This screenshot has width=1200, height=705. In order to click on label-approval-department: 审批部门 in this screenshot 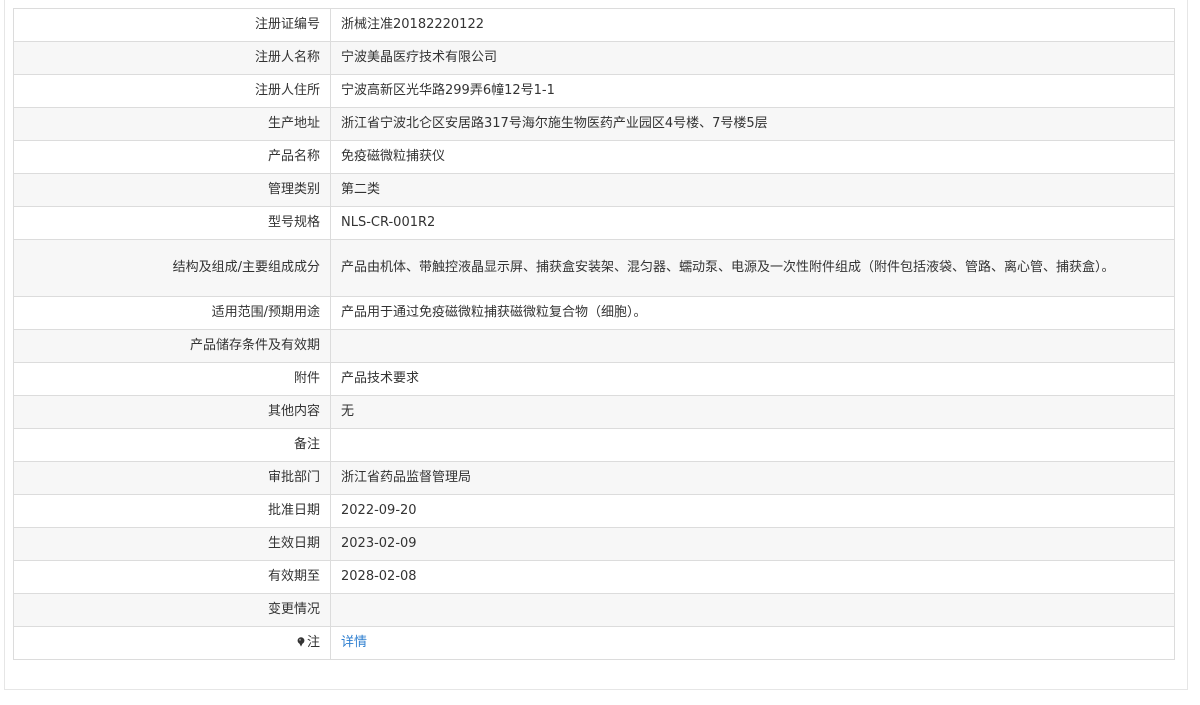, I will do `click(172, 478)`.